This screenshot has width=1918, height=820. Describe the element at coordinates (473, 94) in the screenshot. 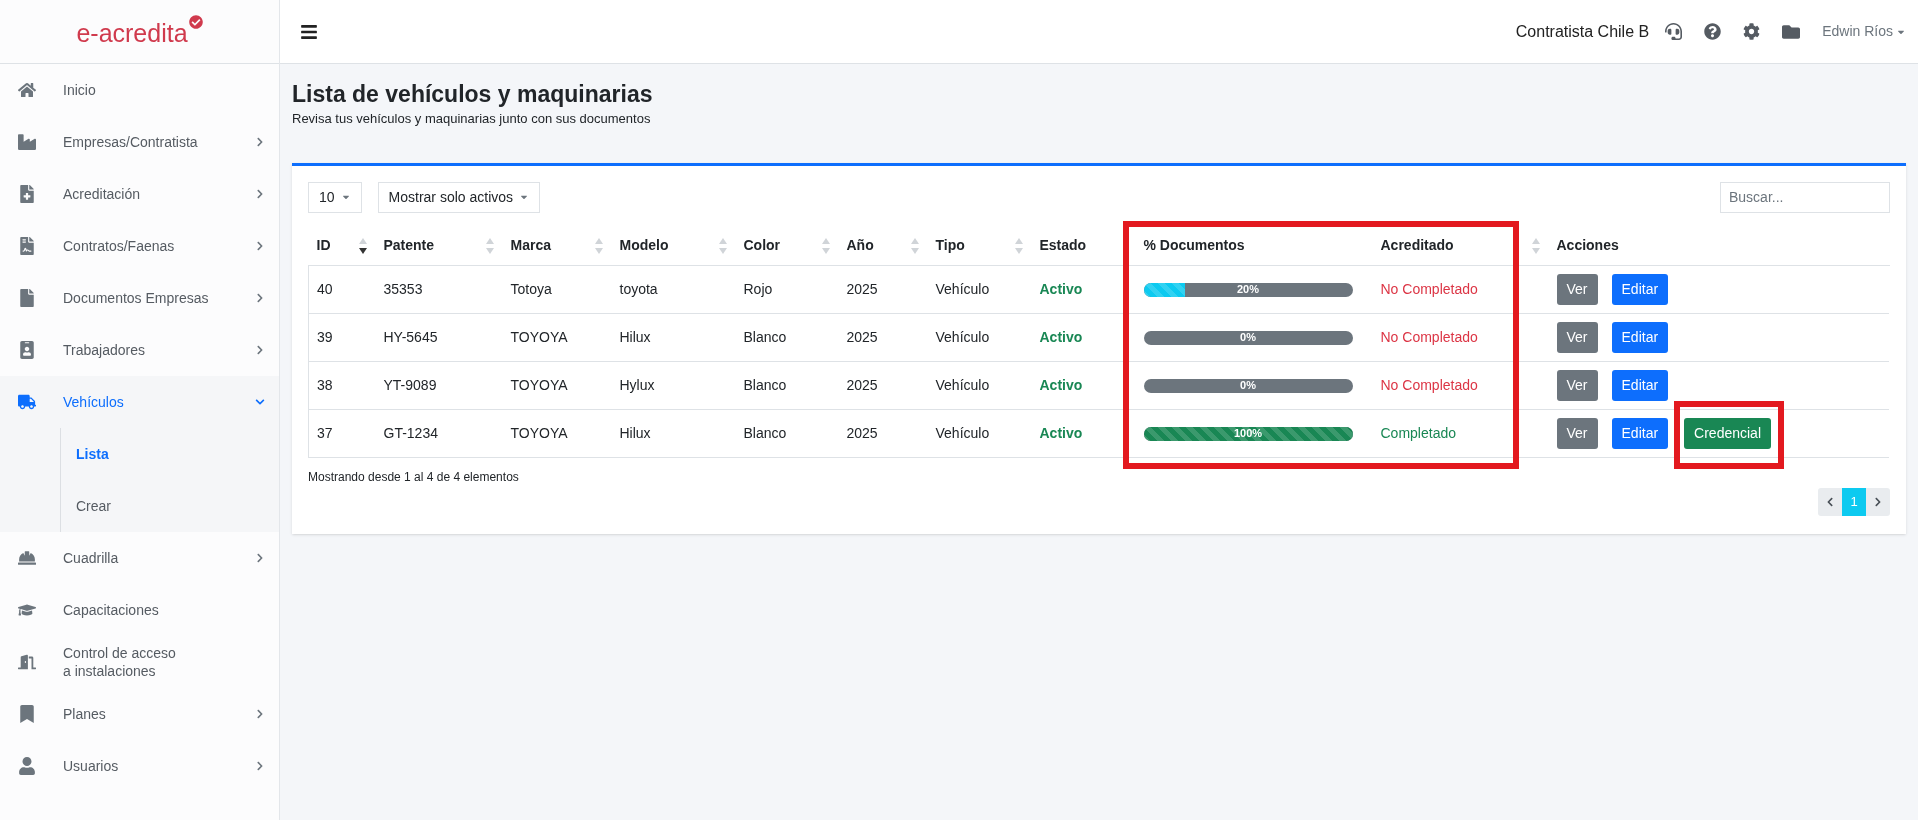

I see `page-title: Lista de vehículos y maquinarias` at that location.